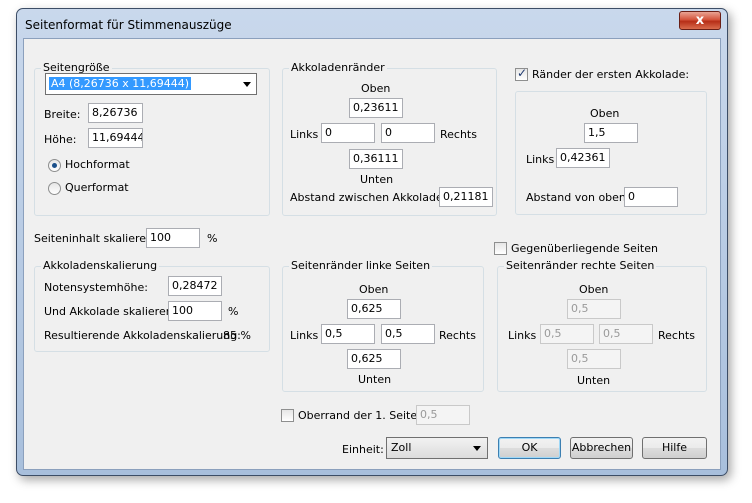 The width and height of the screenshot is (752, 503). What do you see at coordinates (338, 67) in the screenshot?
I see `group-label-akkoladenraender: Akkoladenränder` at bounding box center [338, 67].